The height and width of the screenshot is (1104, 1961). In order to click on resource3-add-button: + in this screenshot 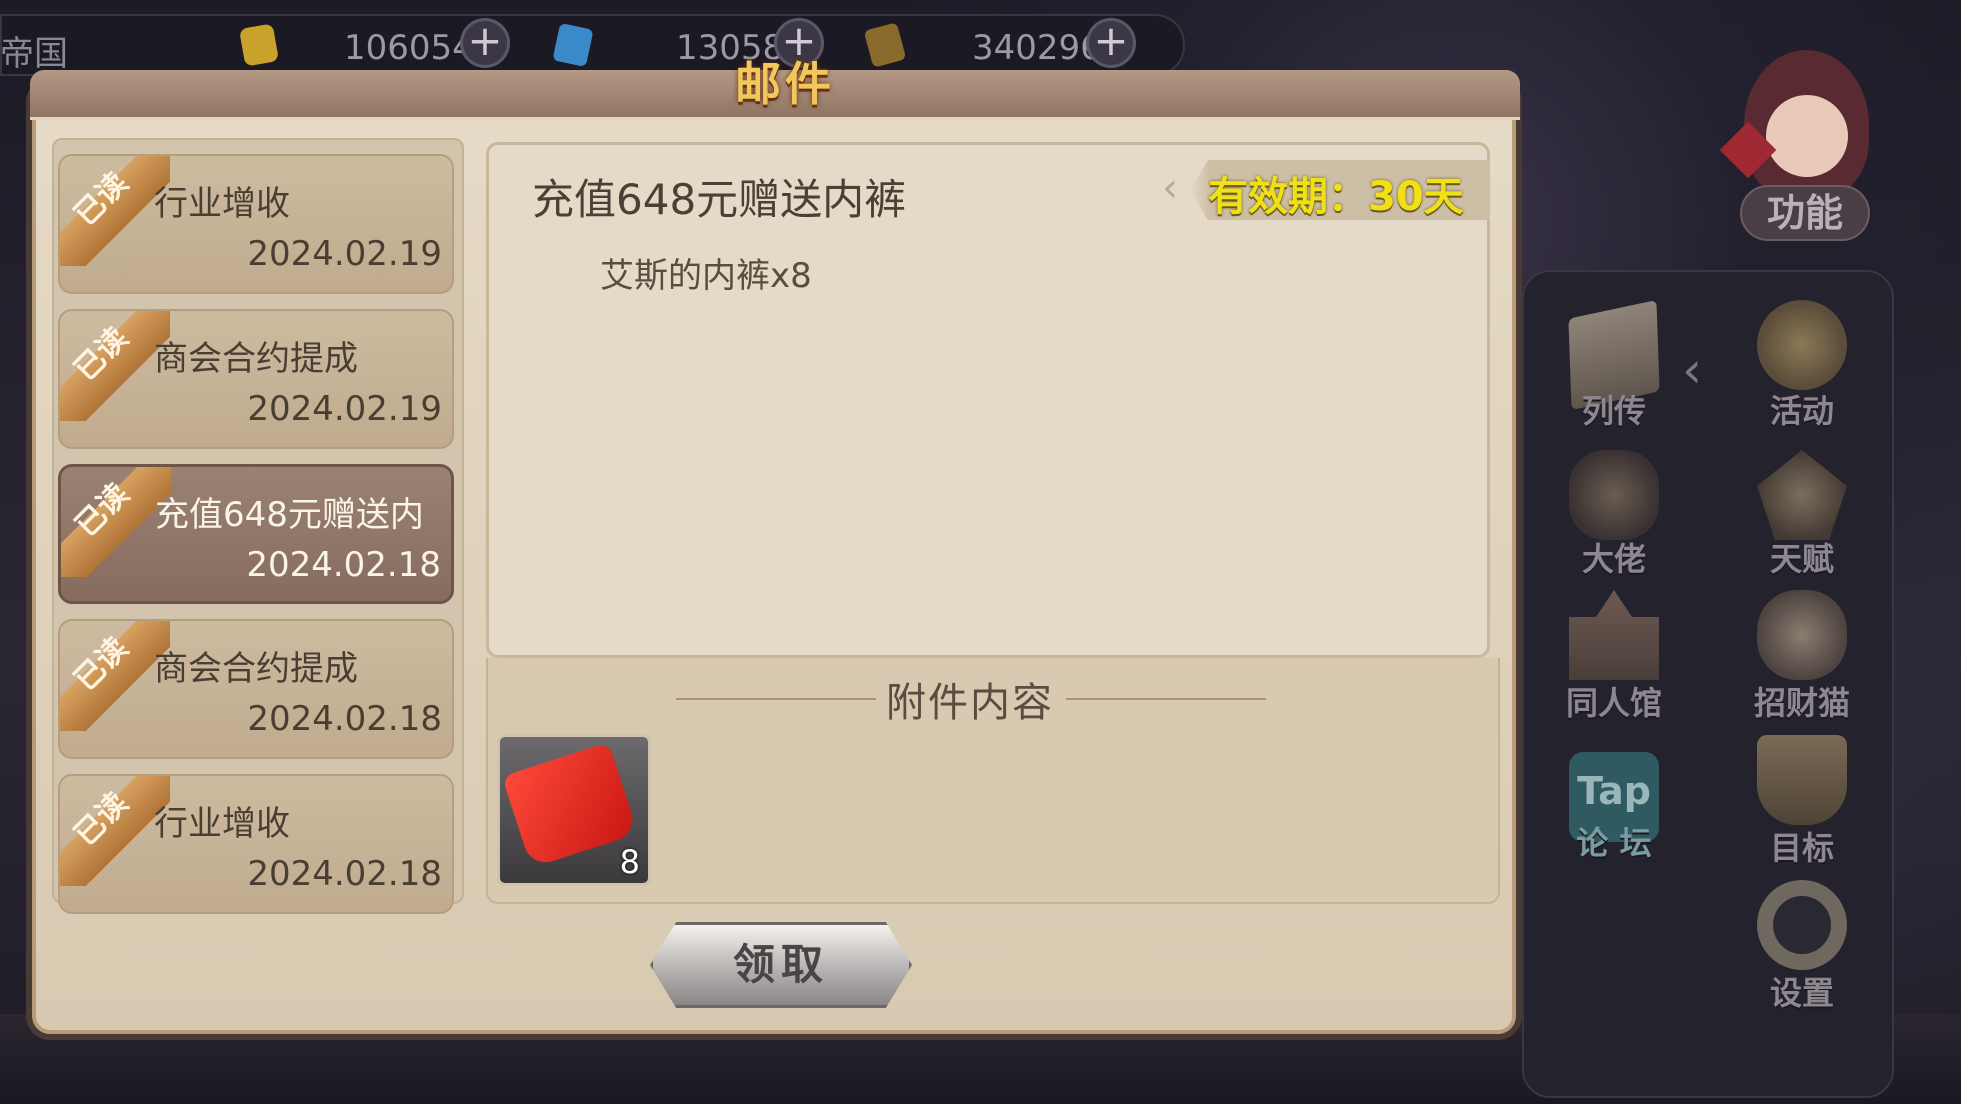, I will do `click(1111, 43)`.